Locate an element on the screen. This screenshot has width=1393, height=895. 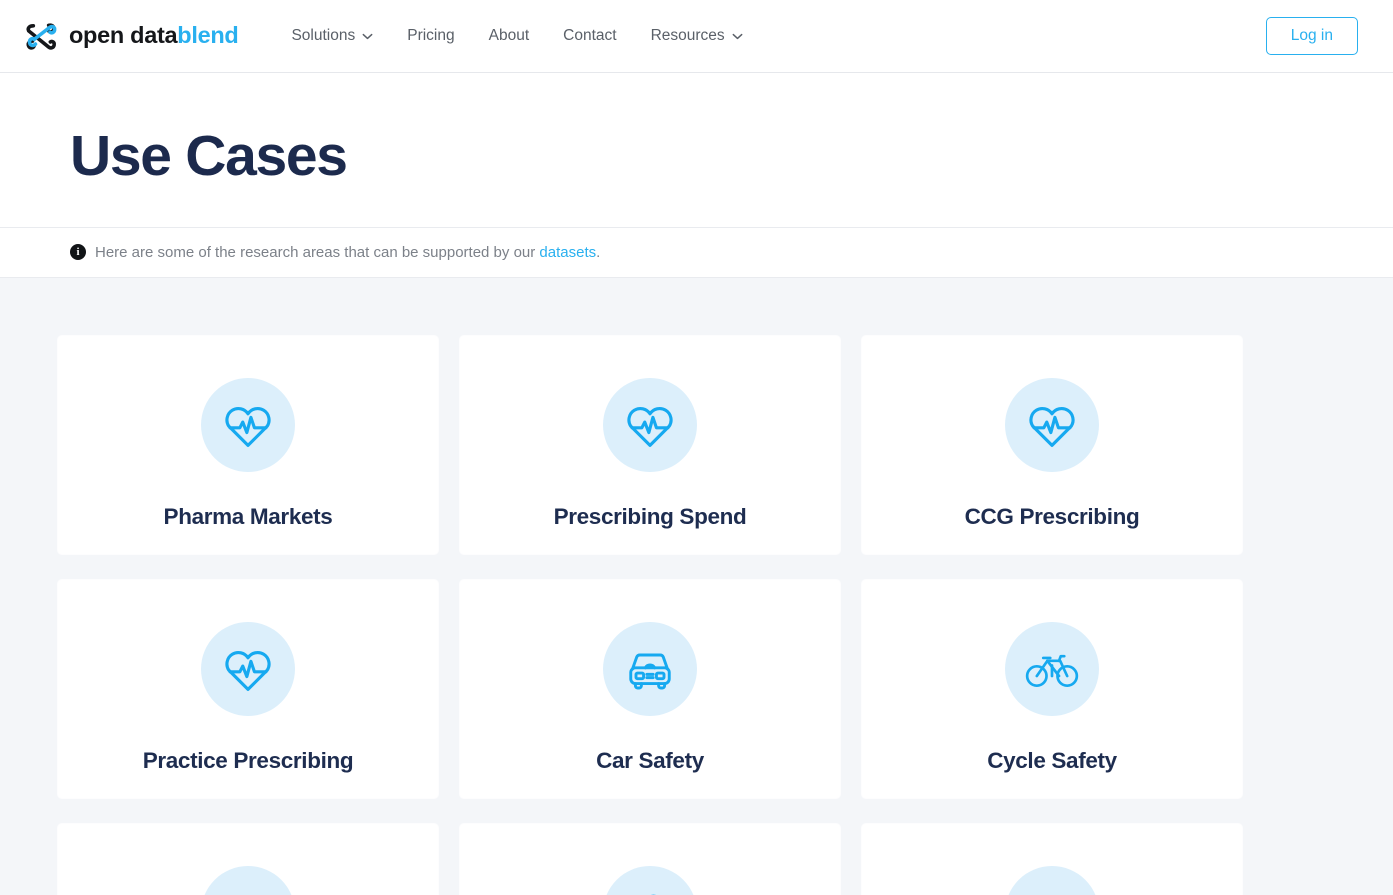
person-icon is located at coordinates (653, 894).